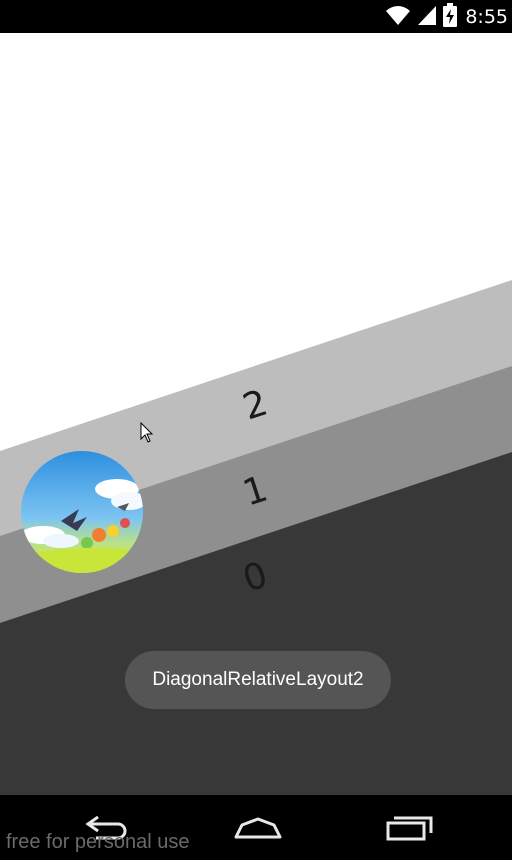 This screenshot has height=860, width=512. What do you see at coordinates (256, 16) in the screenshot?
I see `status-bar: 8:55` at bounding box center [256, 16].